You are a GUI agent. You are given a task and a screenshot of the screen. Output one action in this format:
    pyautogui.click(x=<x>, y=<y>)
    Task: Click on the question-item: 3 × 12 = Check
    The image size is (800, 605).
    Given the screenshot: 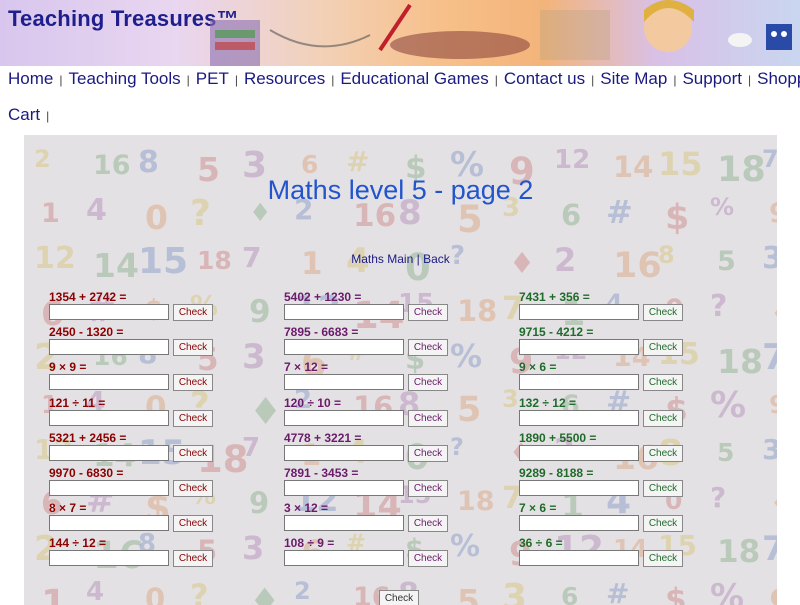 What is the action you would take?
    pyautogui.click(x=384, y=518)
    